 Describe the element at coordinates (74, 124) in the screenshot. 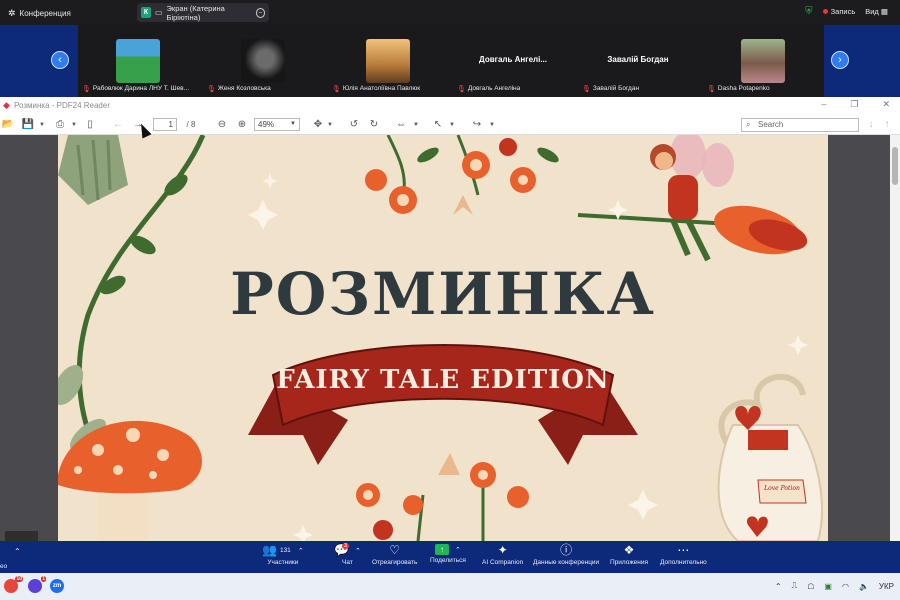

I see `print-dropdown-icon: ▼` at that location.